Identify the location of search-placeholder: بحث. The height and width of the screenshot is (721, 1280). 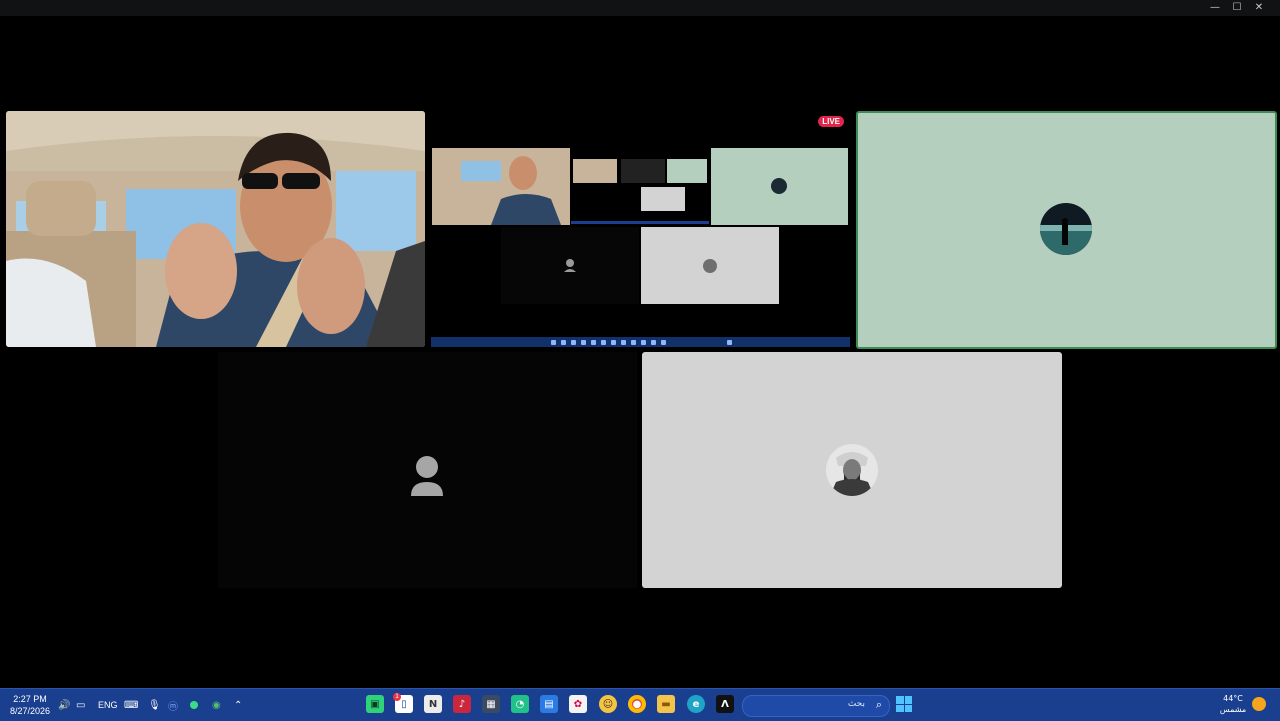
(856, 704).